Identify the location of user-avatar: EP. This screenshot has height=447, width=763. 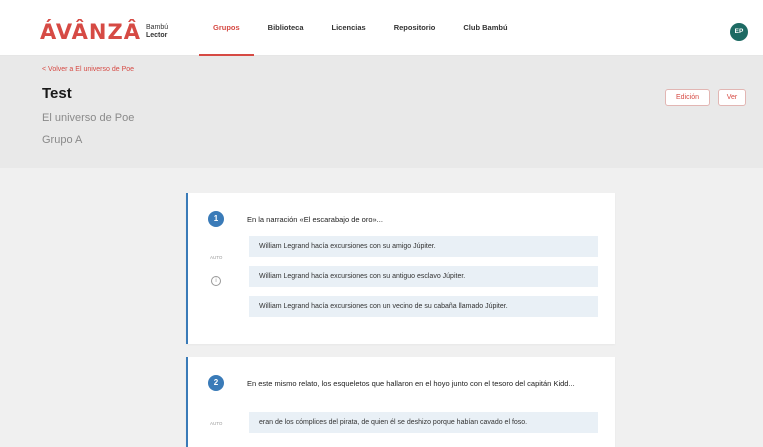
(739, 32).